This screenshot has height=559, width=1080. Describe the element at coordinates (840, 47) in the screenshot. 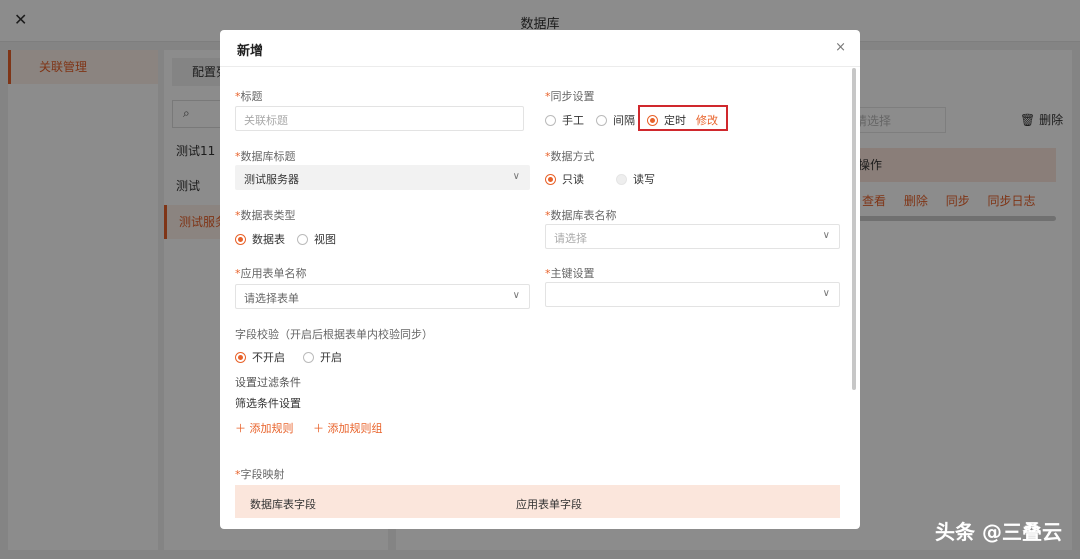

I see `close-icon: ×` at that location.